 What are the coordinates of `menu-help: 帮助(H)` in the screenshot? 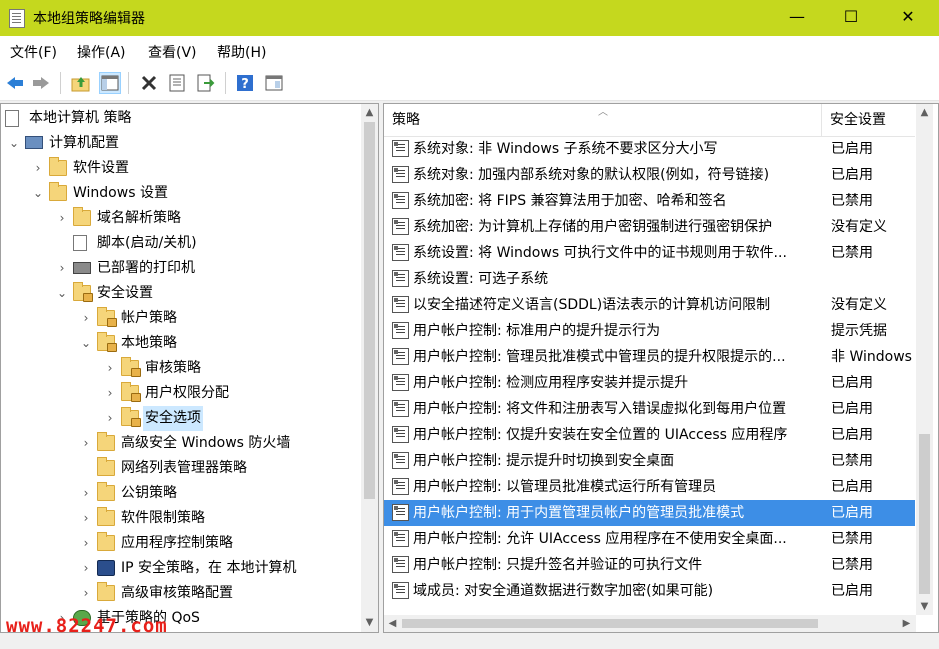 It's located at (241, 52).